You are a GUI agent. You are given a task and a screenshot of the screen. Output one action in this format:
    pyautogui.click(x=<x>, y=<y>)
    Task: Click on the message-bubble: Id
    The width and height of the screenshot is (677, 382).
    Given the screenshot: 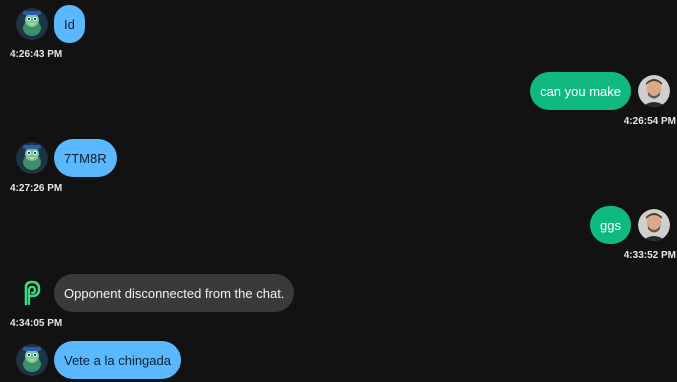 What is the action you would take?
    pyautogui.click(x=69, y=24)
    